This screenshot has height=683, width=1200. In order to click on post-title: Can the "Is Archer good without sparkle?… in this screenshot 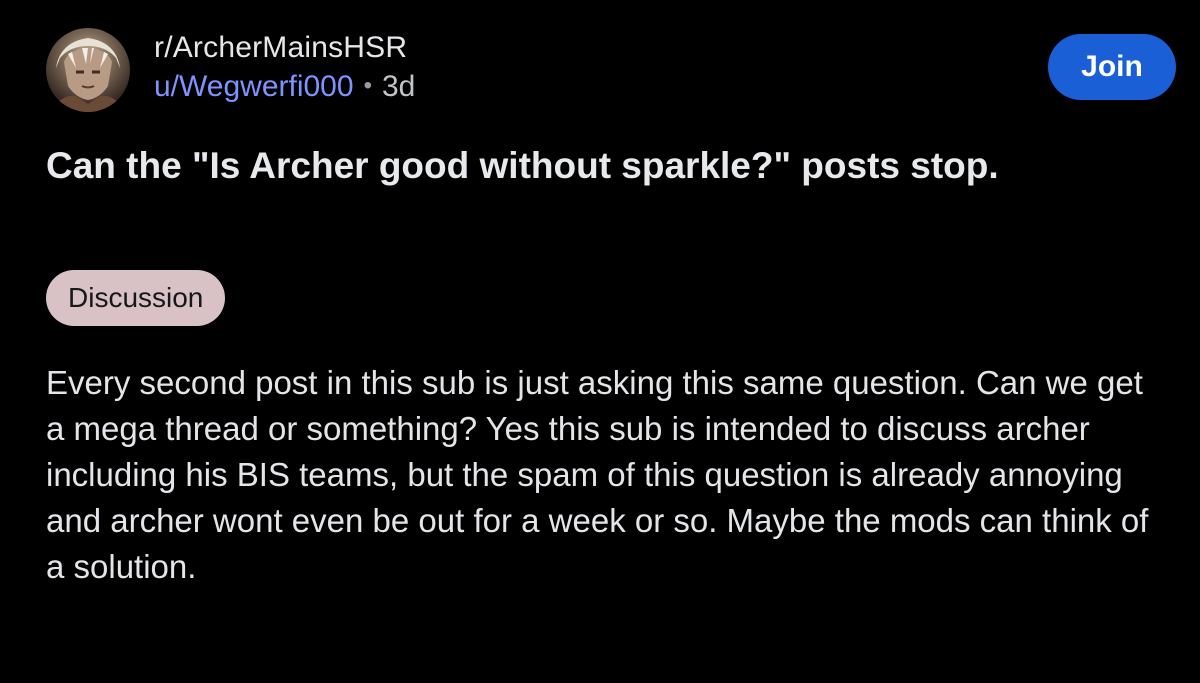, I will do `click(546, 166)`.